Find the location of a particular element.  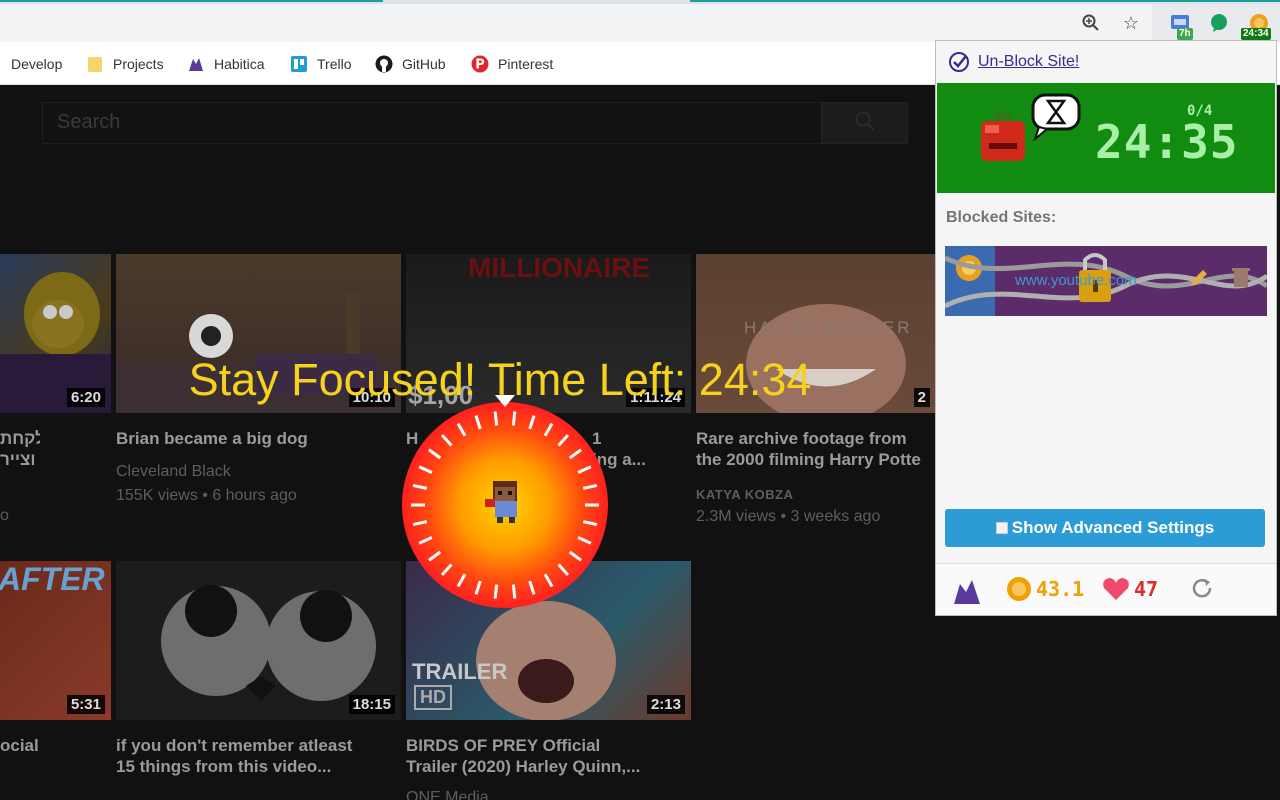

video-duration: 18:15 is located at coordinates (371, 704).